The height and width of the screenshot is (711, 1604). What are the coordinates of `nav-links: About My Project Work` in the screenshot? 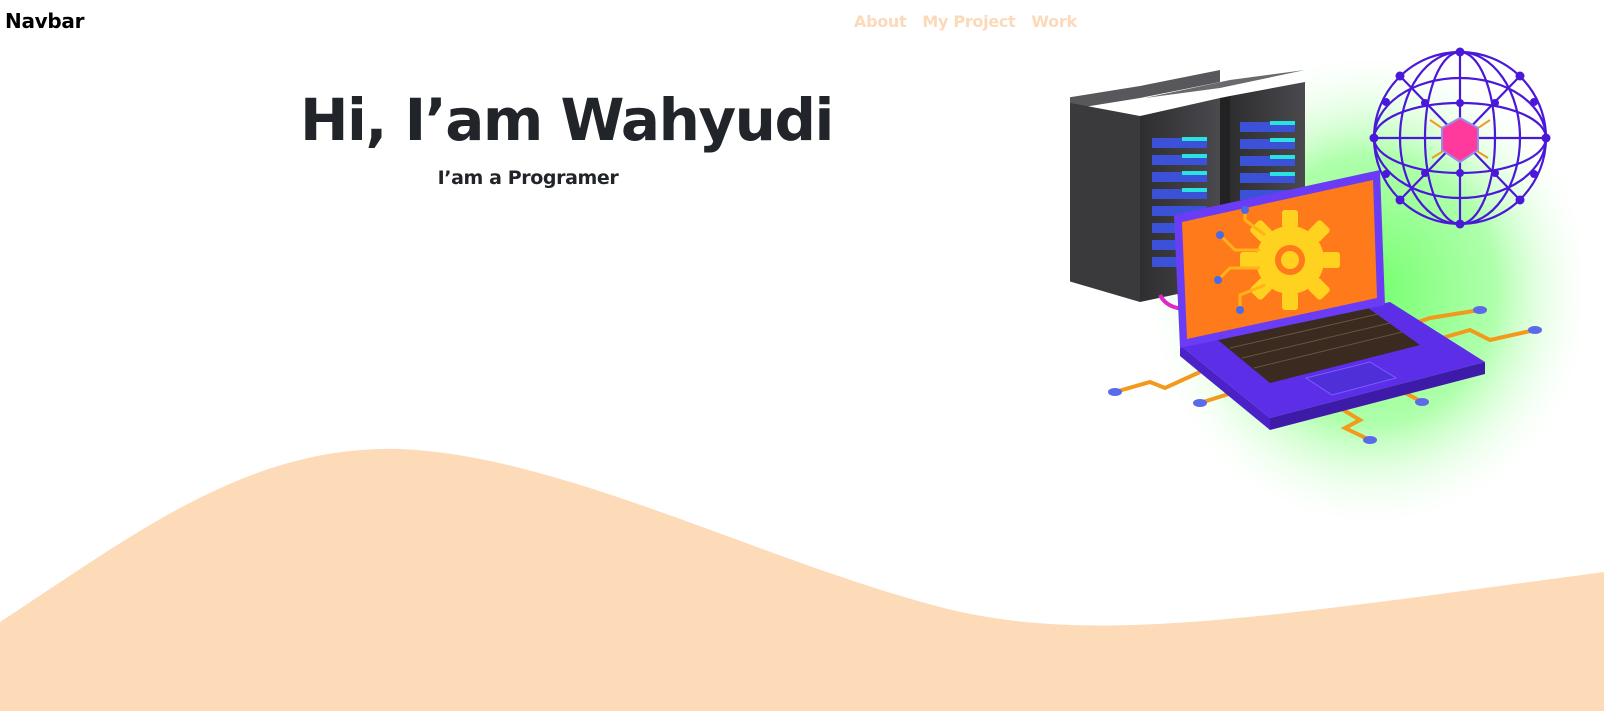 It's located at (965, 21).